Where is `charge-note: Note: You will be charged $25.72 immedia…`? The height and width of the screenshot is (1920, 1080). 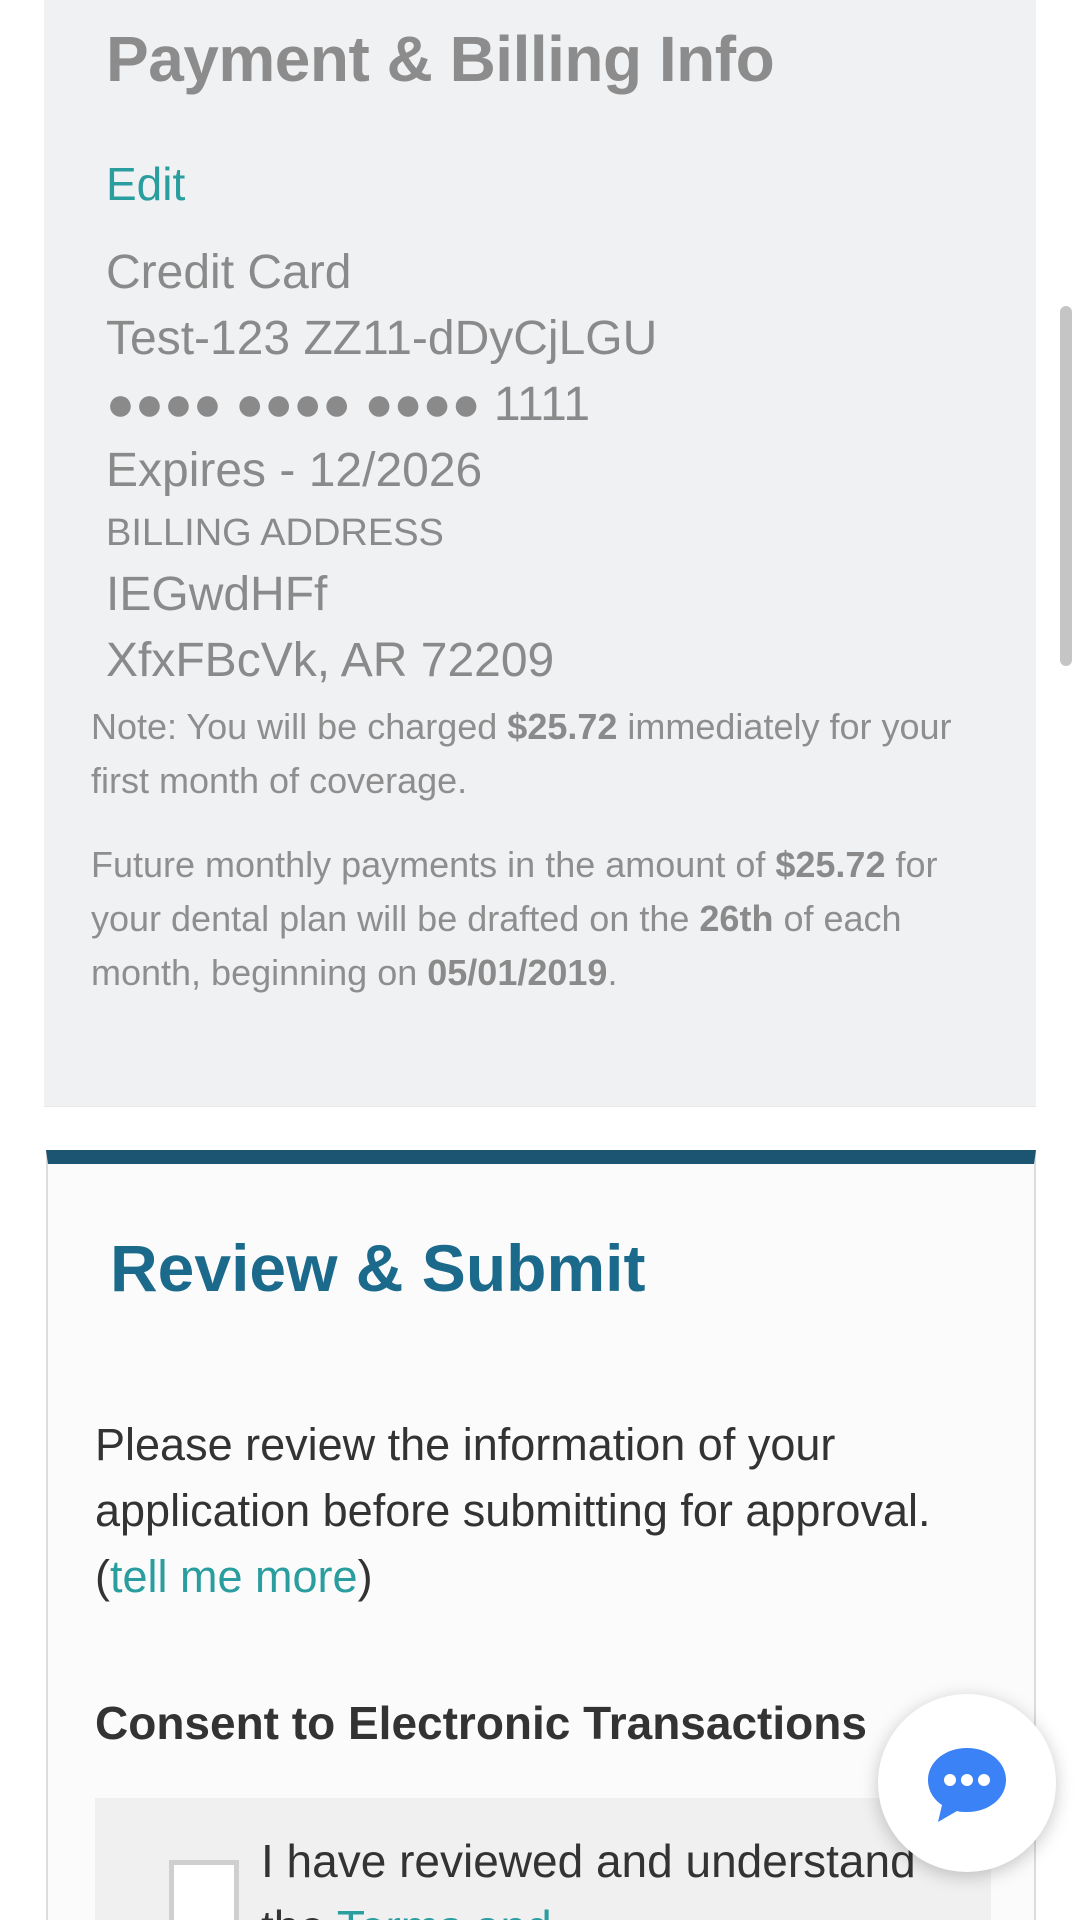 charge-note: Note: You will be charged $25.72 immedia… is located at coordinates (541, 754).